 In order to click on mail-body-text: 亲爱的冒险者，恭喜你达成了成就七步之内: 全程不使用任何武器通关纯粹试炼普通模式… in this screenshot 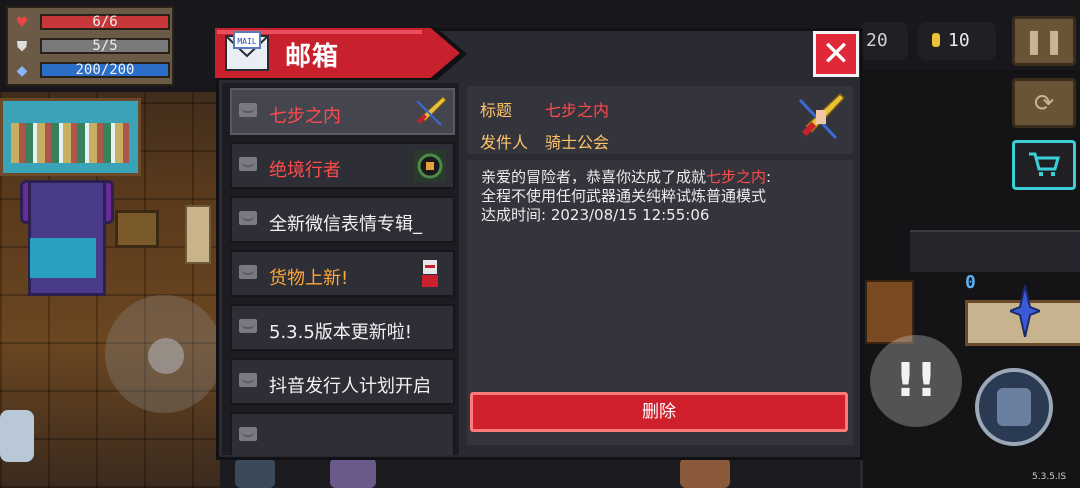, I will do `click(661, 196)`.